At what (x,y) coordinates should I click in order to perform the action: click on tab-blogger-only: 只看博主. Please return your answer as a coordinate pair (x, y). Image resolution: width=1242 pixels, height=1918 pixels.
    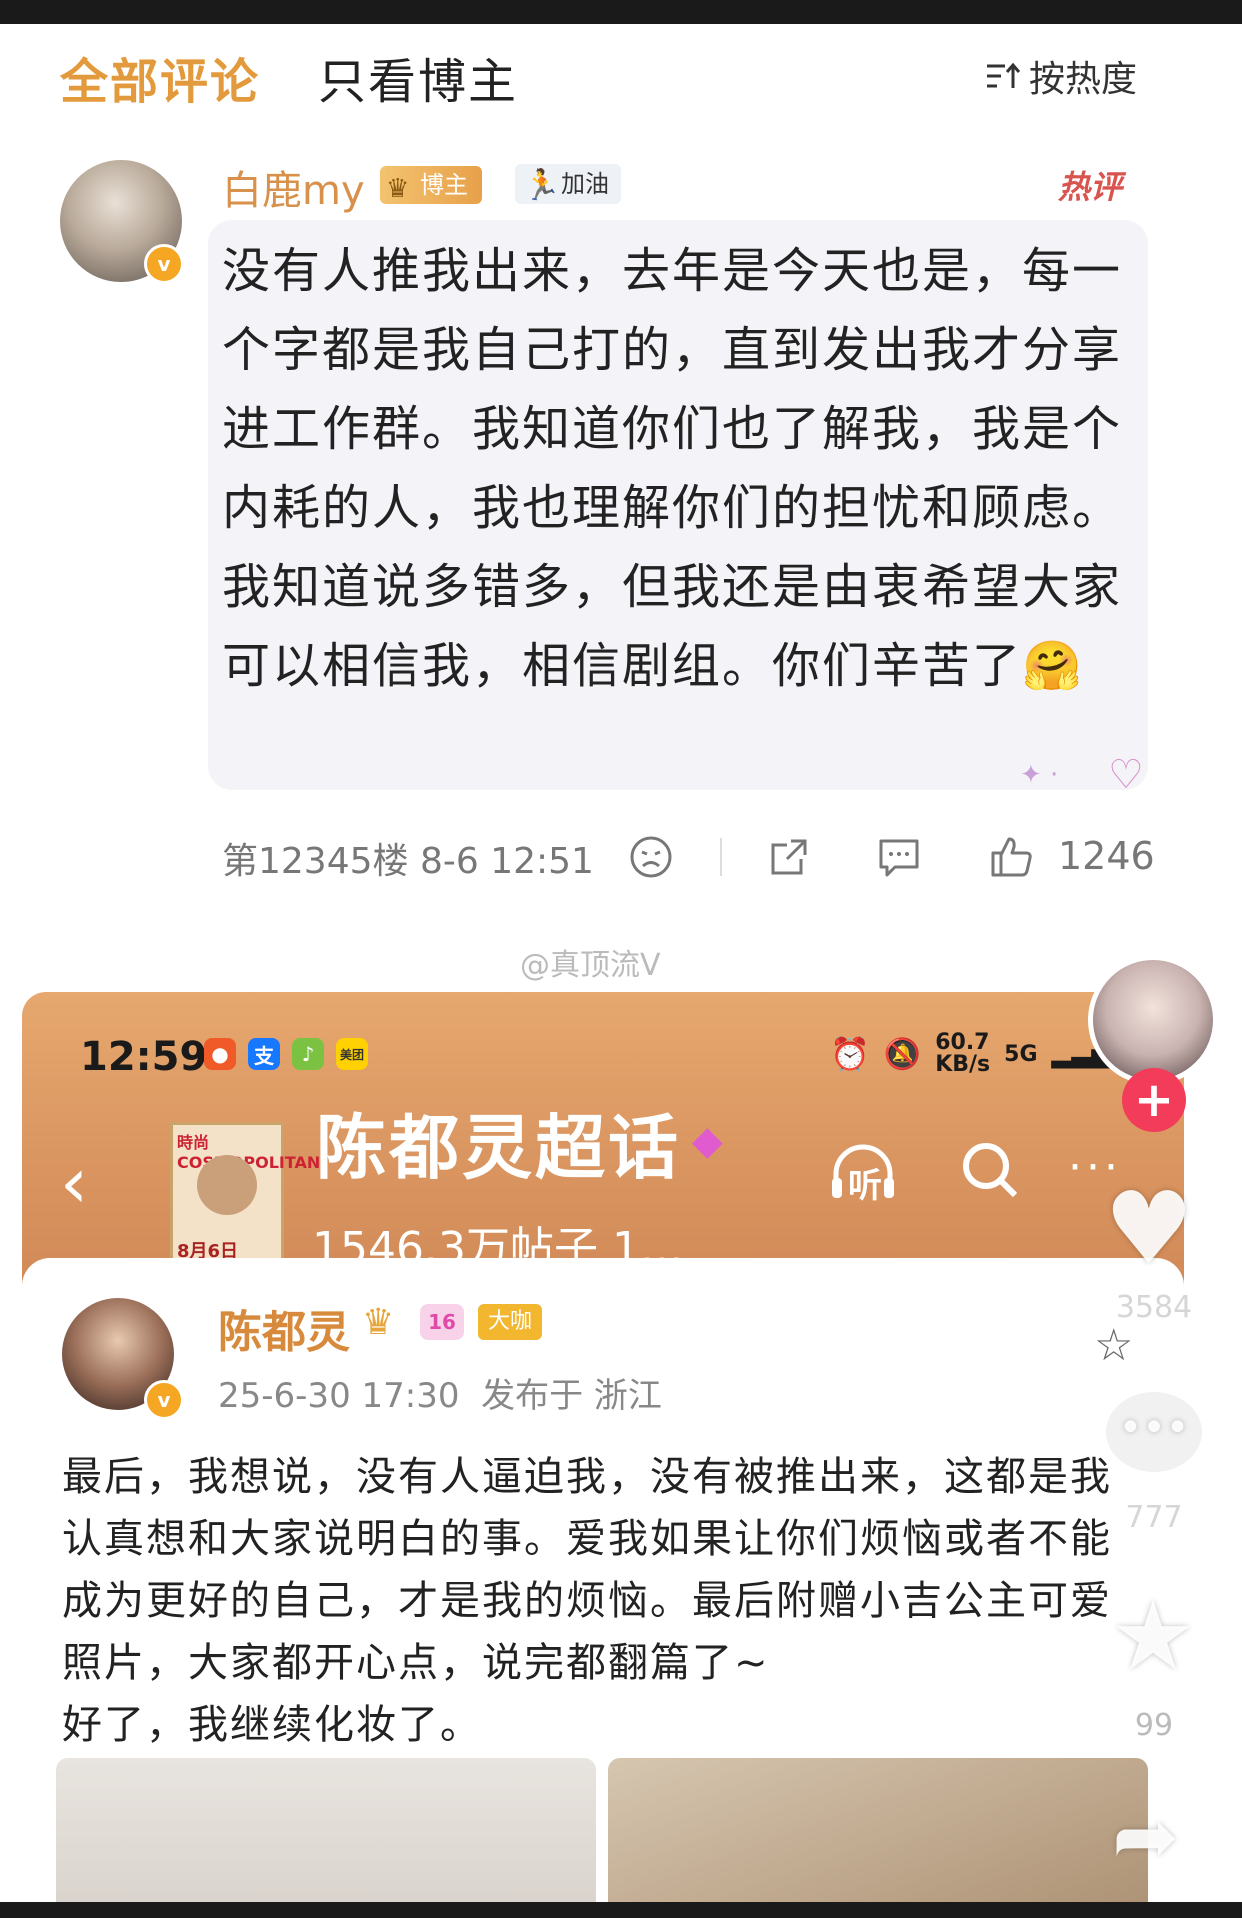
    Looking at the image, I should click on (418, 77).